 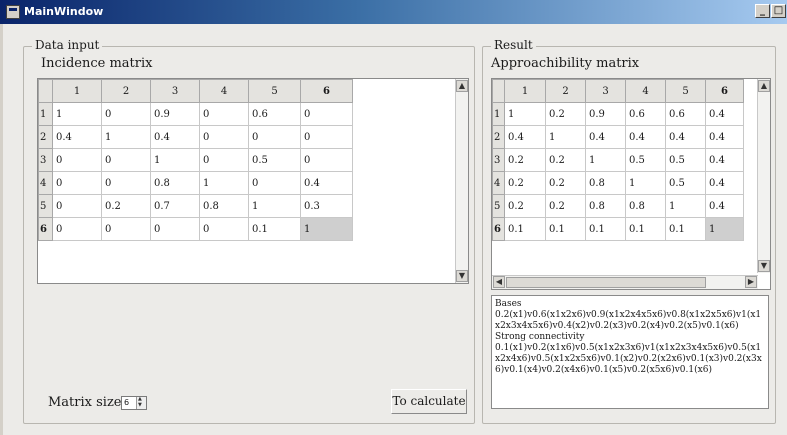 What do you see at coordinates (134, 403) in the screenshot?
I see `matrix-size-spinbox: 6 ▲ ▼` at bounding box center [134, 403].